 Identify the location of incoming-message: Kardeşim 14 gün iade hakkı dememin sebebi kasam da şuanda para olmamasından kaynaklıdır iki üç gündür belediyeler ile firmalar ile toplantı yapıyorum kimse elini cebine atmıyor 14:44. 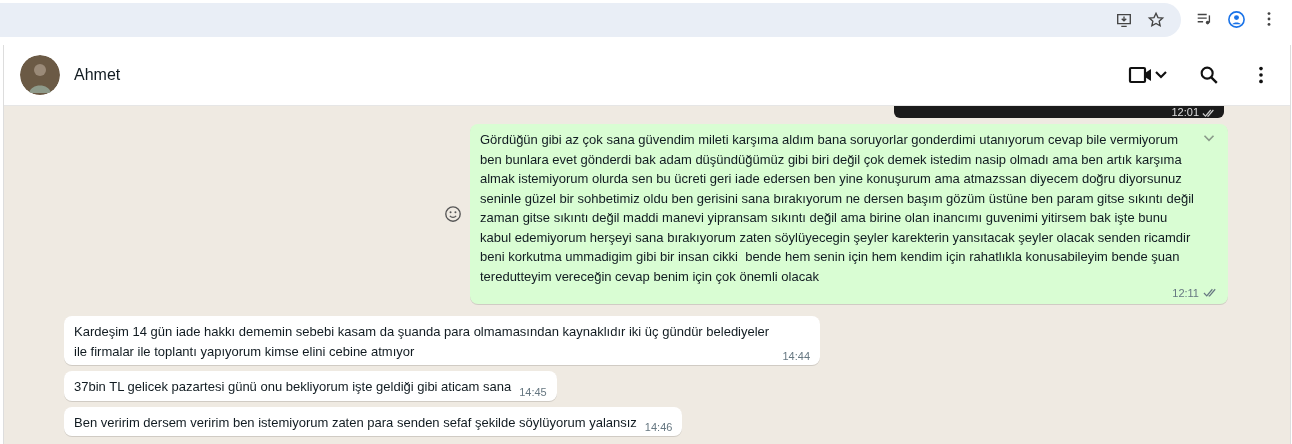
(442, 340).